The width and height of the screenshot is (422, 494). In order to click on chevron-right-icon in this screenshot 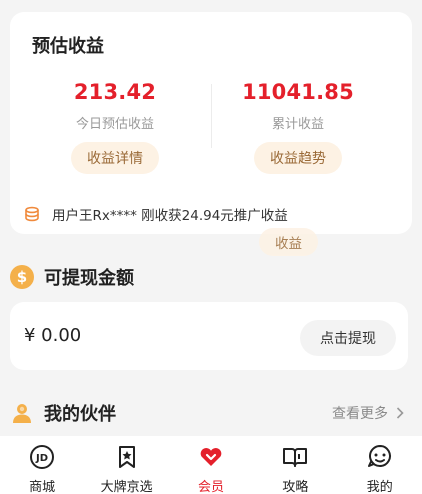, I will do `click(400, 413)`.